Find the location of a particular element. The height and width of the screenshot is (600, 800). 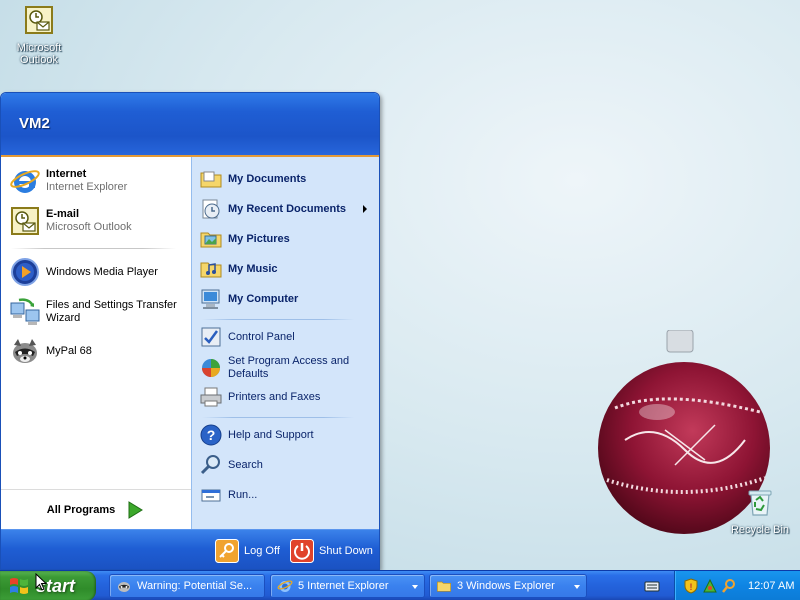

place-my-music: My Music is located at coordinates (287, 269).